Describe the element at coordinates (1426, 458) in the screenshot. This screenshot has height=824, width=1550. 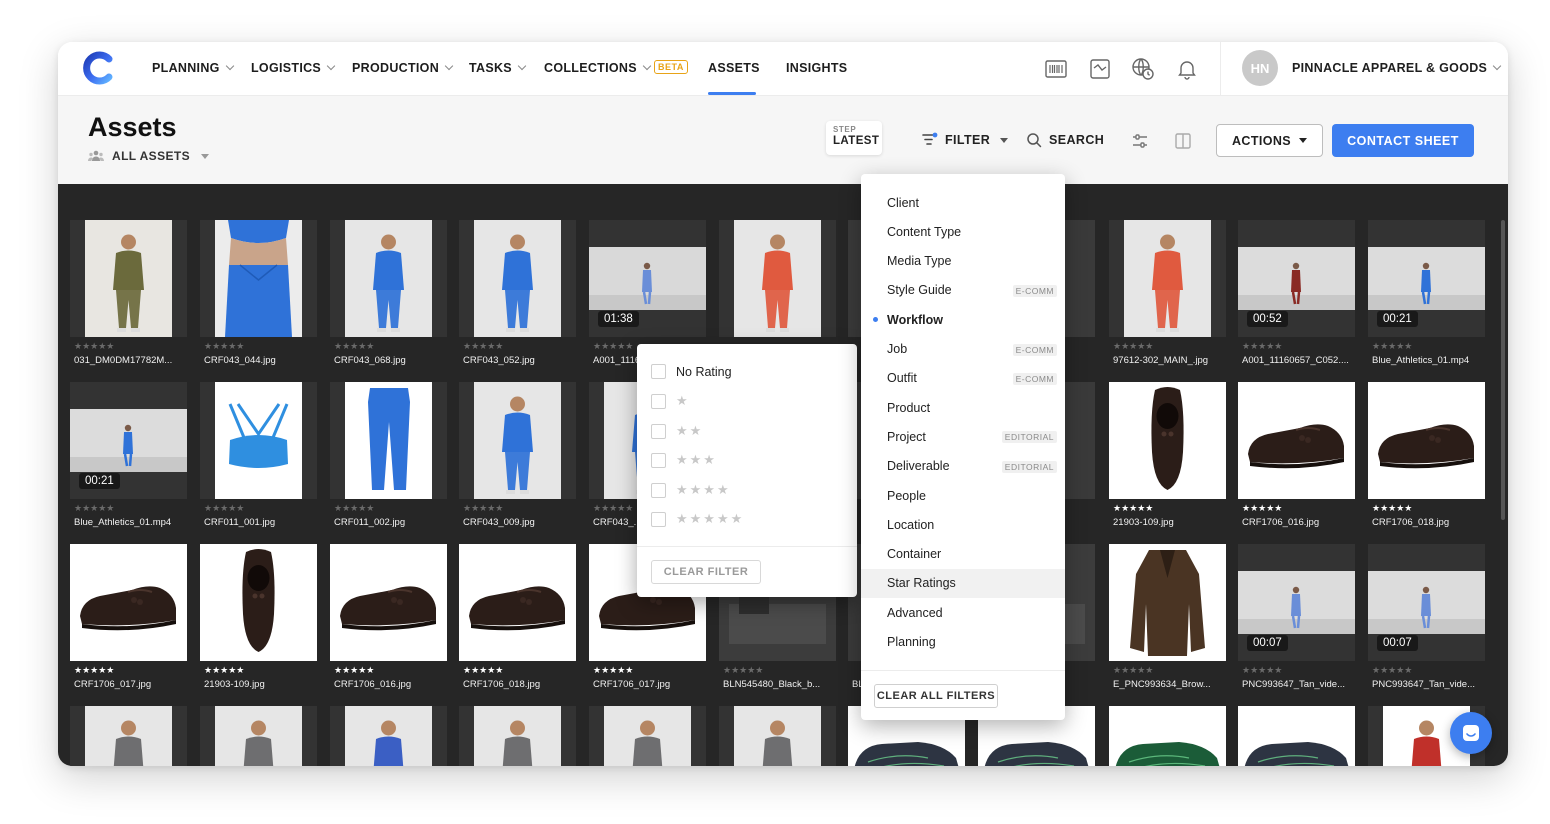
I see `asset-tile: ★★★★★ CRF1706_018.jpg` at that location.